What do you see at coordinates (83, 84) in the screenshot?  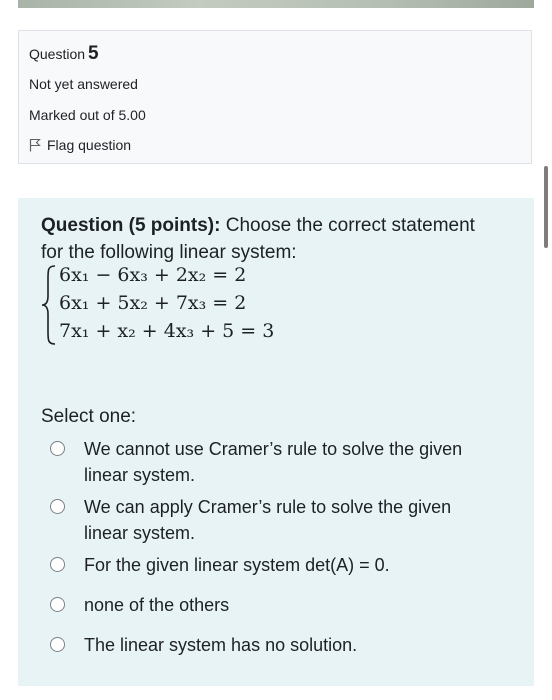 I see `question-state: Not yet answered` at bounding box center [83, 84].